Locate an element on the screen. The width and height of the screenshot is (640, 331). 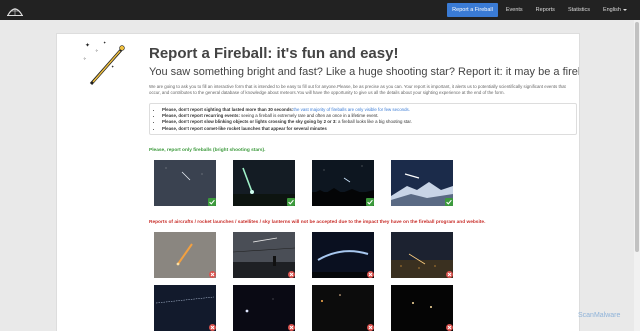
scrollbar-thumb is located at coordinates (637, 137).